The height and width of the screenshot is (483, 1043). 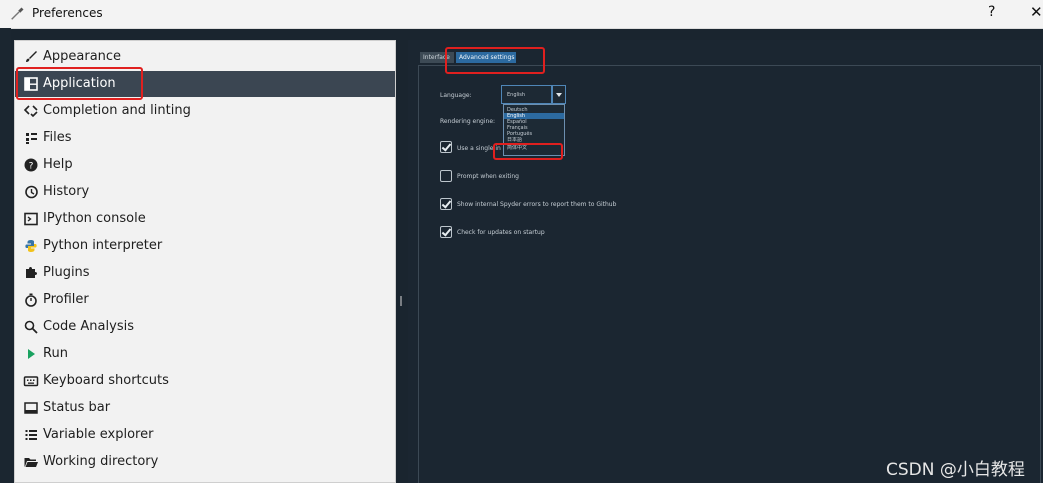 What do you see at coordinates (77, 407) in the screenshot?
I see `sidebar-item-label: Status bar` at bounding box center [77, 407].